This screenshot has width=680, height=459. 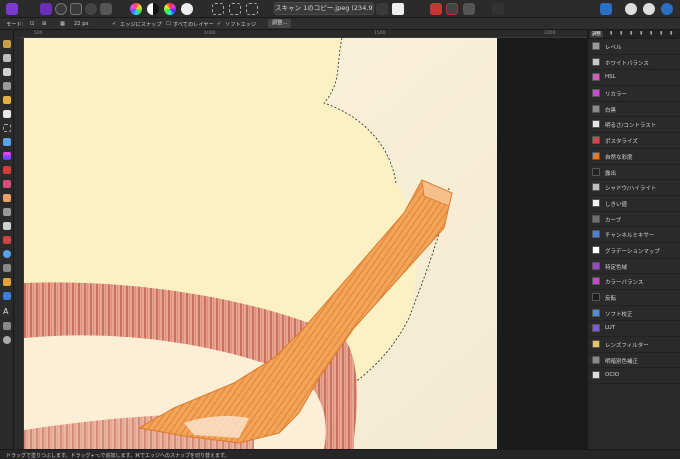 What do you see at coordinates (651, 34) in the screenshot?
I see `tab-navigator-icon: ▮` at bounding box center [651, 34].